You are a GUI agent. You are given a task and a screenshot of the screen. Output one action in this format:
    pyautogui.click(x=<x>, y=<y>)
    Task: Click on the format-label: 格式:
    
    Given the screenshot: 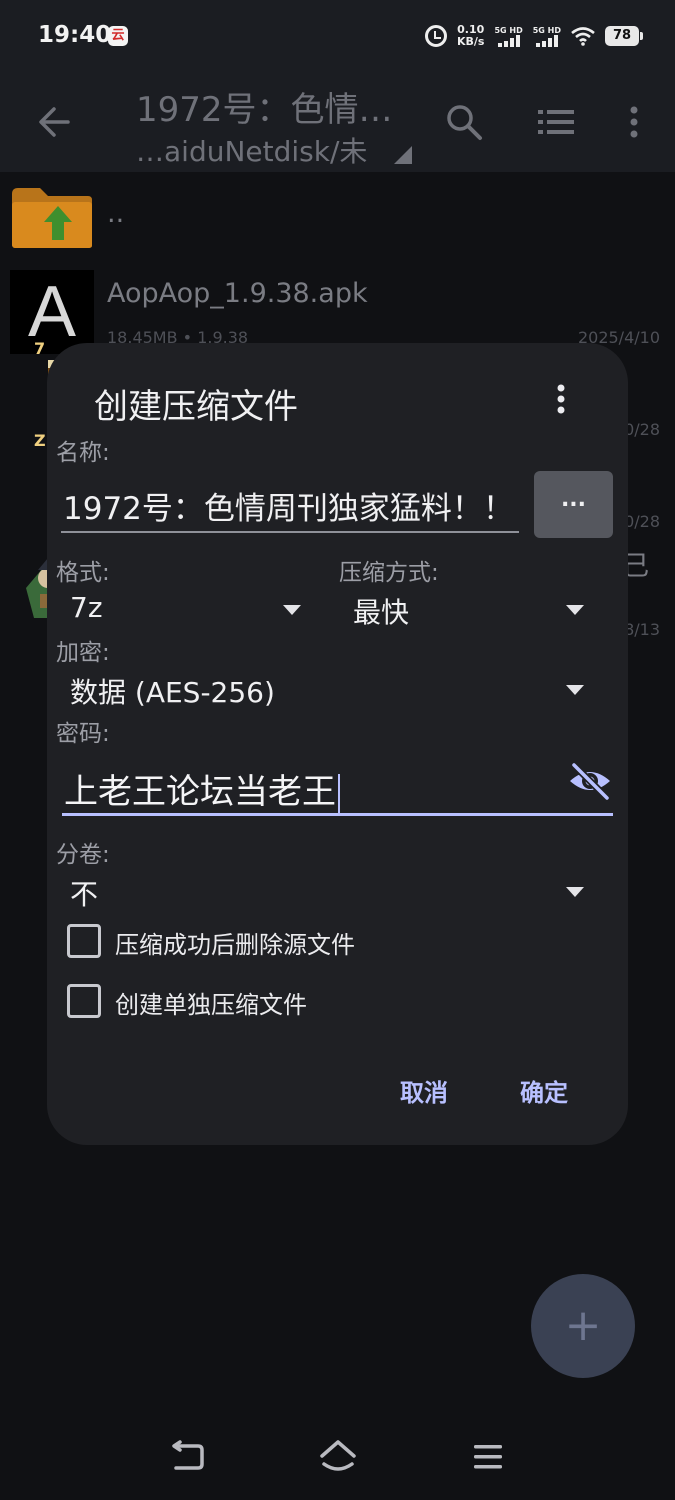 What is the action you would take?
    pyautogui.click(x=83, y=573)
    